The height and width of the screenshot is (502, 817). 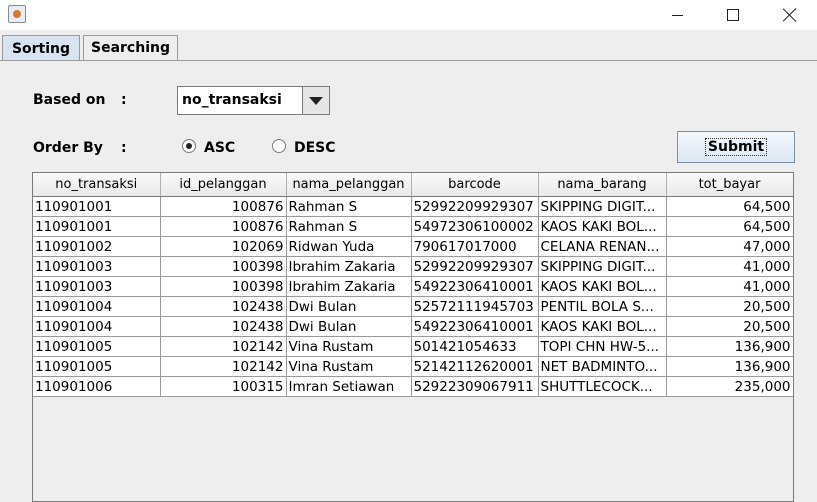 I want to click on maximize-button, so click(x=733, y=15).